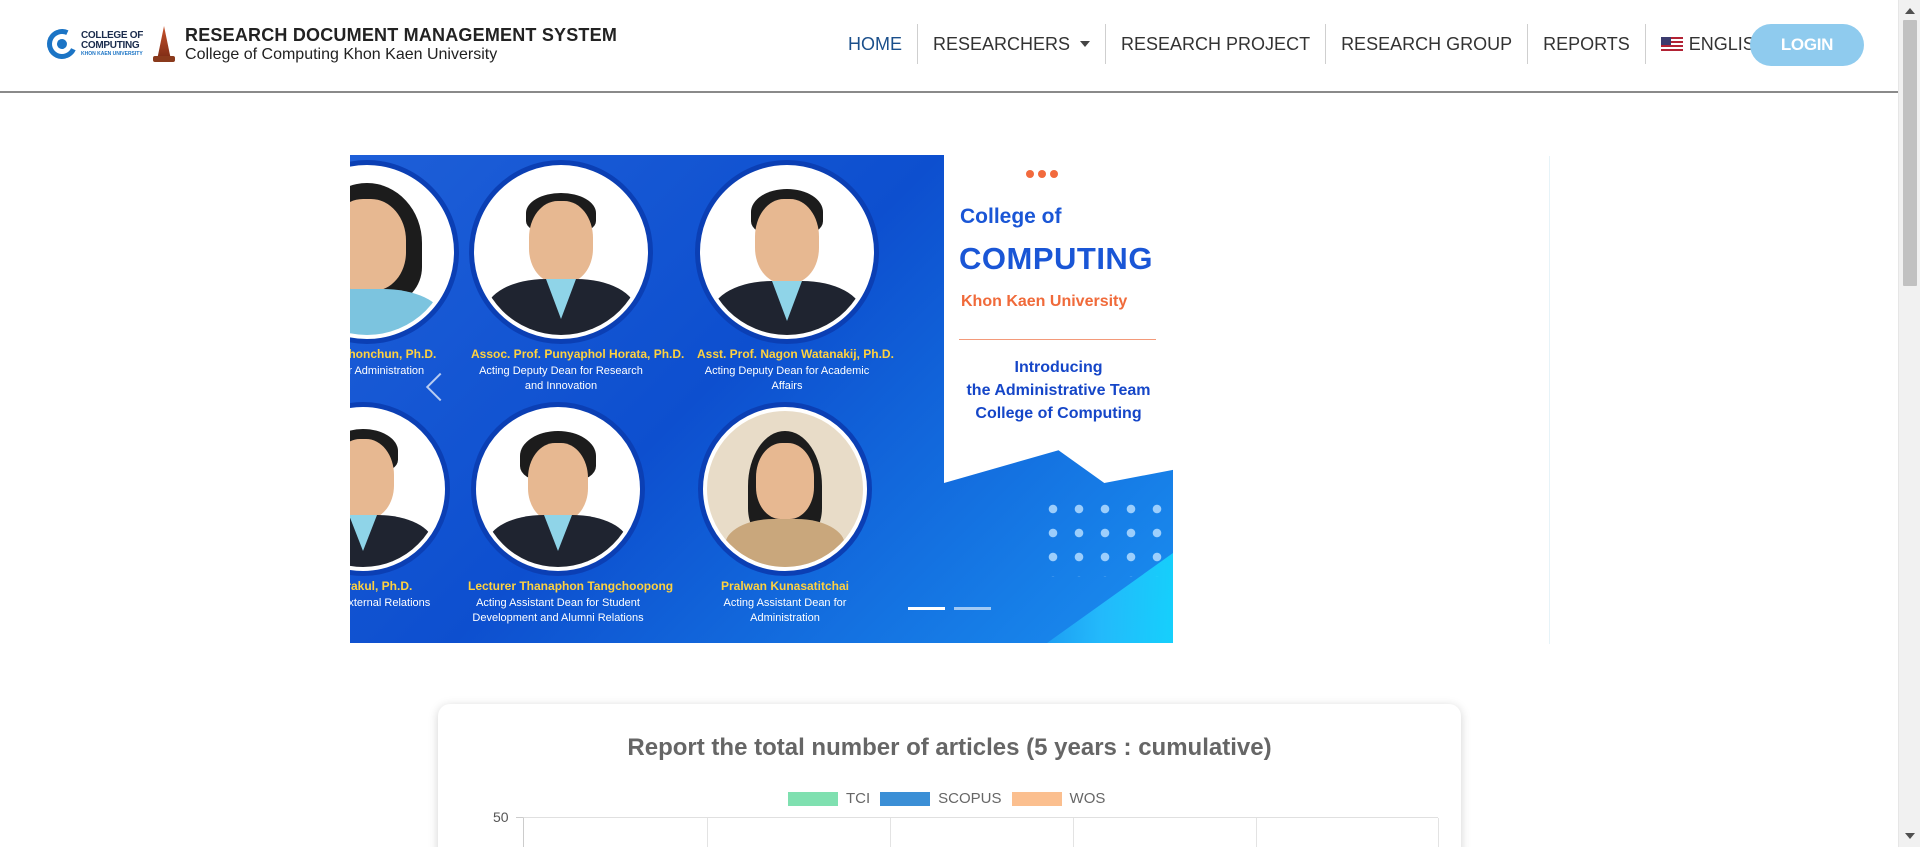  Describe the element at coordinates (1909, 423) in the screenshot. I see `page-scrollbar` at that location.